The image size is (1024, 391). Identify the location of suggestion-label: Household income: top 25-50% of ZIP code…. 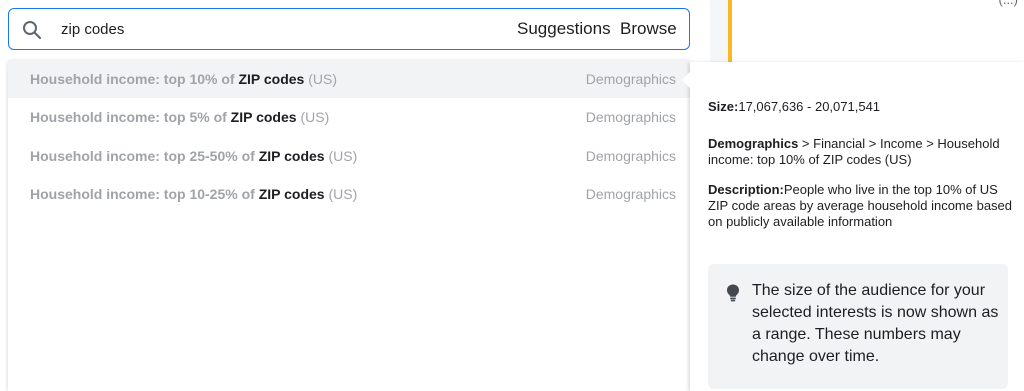
(194, 156).